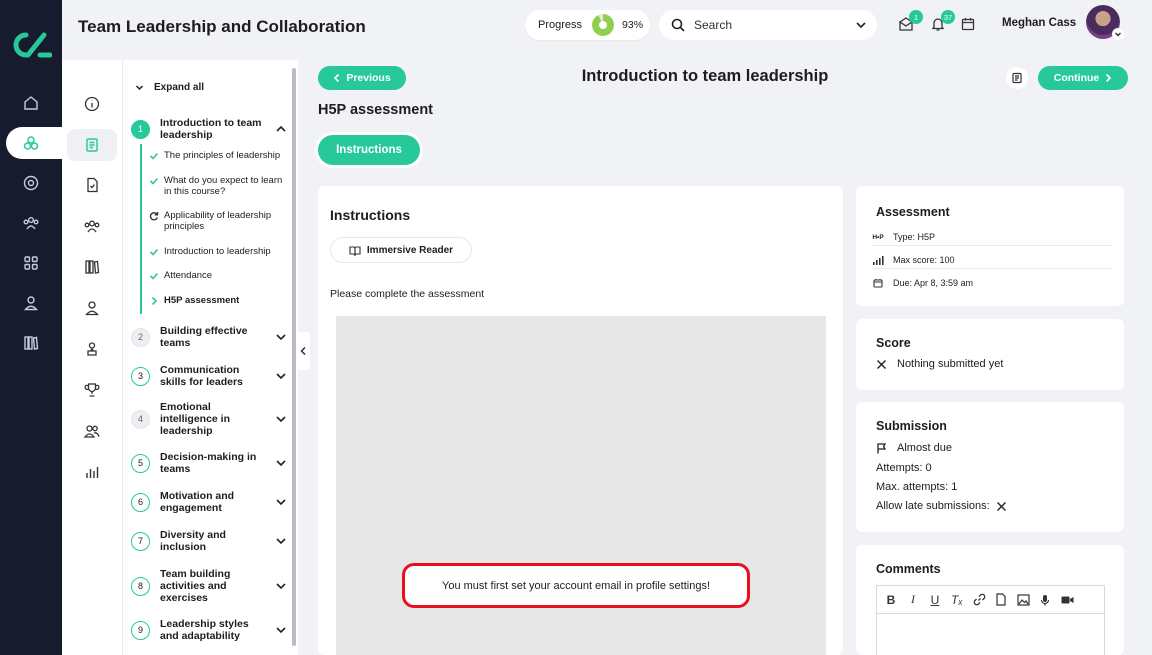 The image size is (1152, 655). Describe the element at coordinates (31, 343) in the screenshot. I see `library-icon` at that location.